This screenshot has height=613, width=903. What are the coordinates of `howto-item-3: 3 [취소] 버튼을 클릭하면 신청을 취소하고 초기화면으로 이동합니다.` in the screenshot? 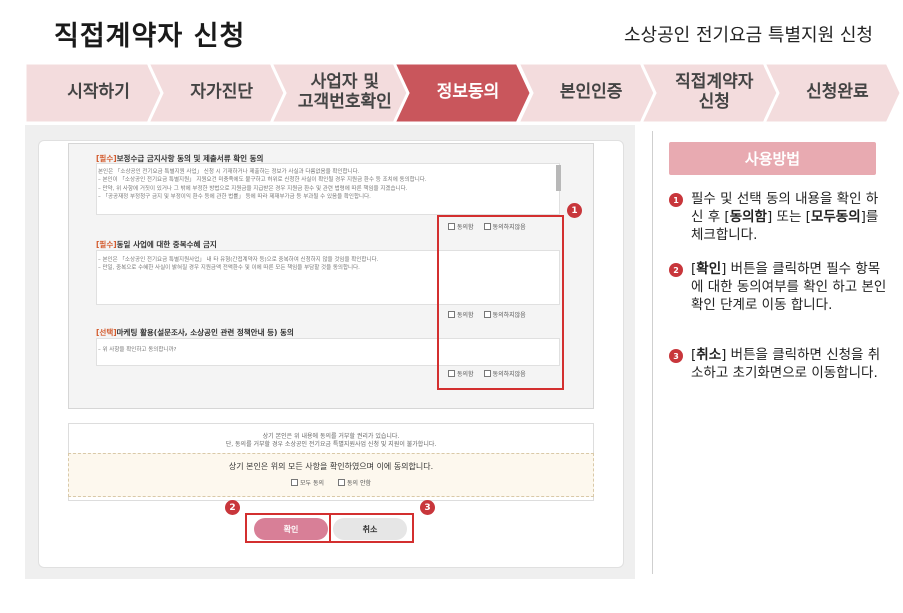 It's located at (778, 364).